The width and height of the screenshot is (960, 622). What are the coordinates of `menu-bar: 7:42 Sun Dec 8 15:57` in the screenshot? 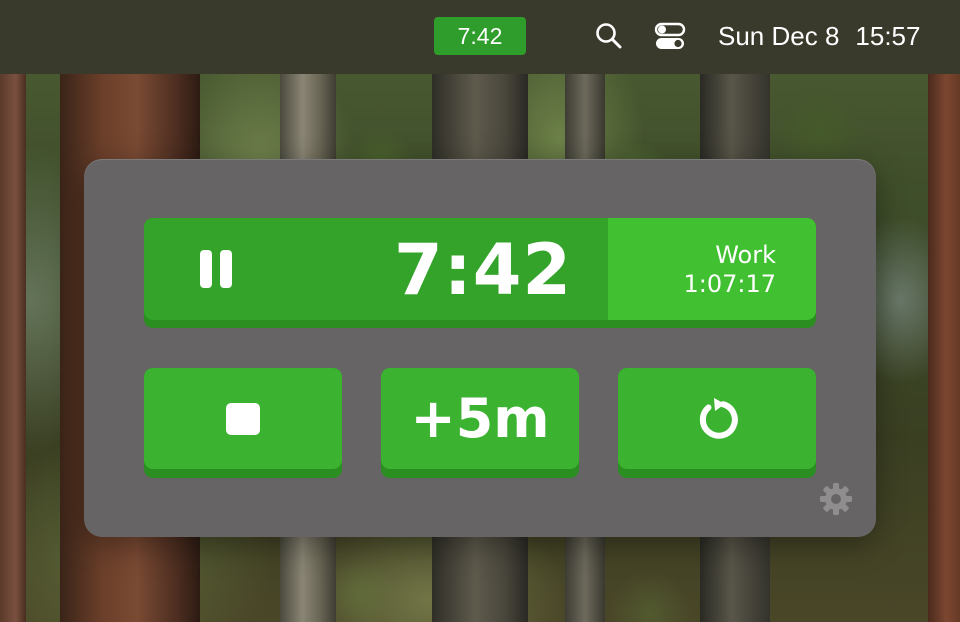 It's located at (480, 37).